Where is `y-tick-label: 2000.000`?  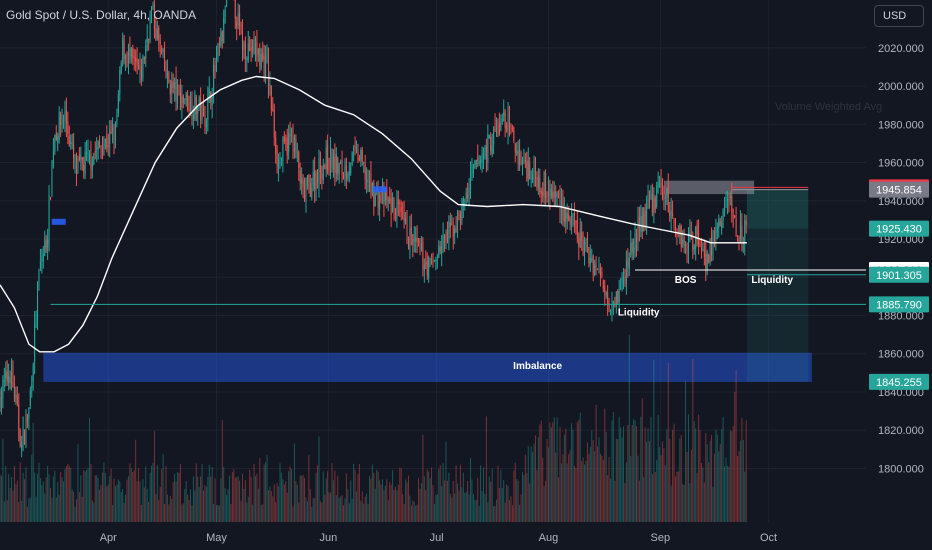 y-tick-label: 2000.000 is located at coordinates (901, 87).